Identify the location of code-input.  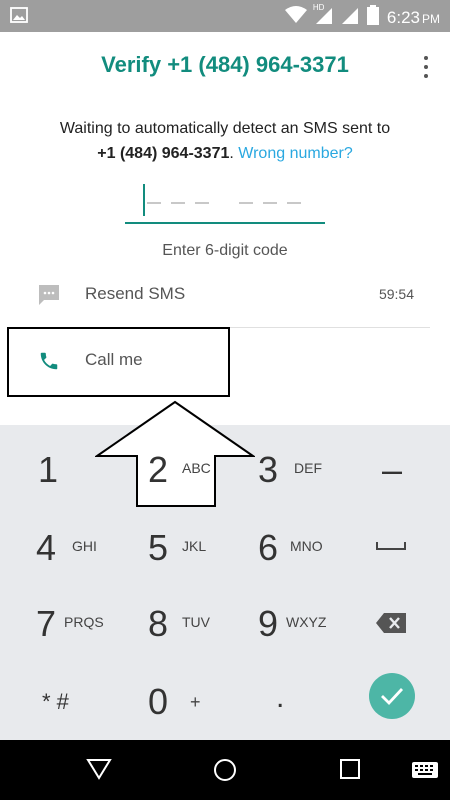
(225, 202).